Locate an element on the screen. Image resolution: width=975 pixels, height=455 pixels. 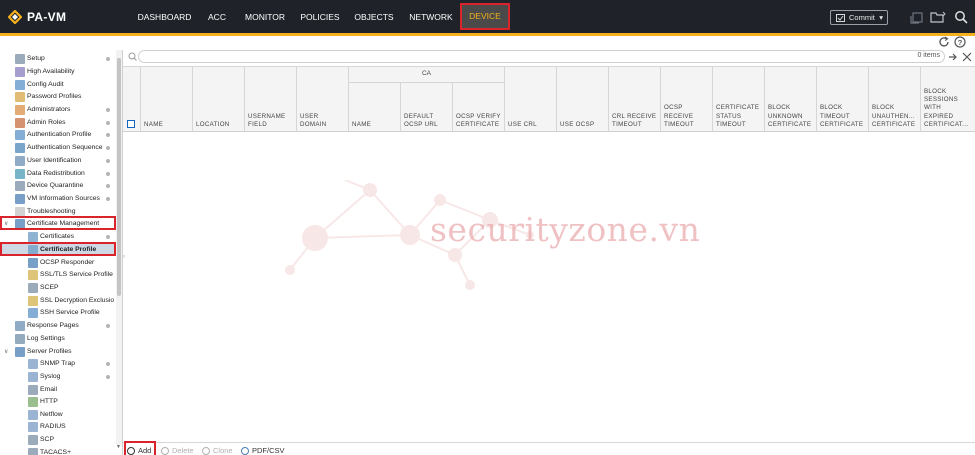
sidebar-item-authentication-sequence: Authentication Sequence is located at coordinates (58, 148).